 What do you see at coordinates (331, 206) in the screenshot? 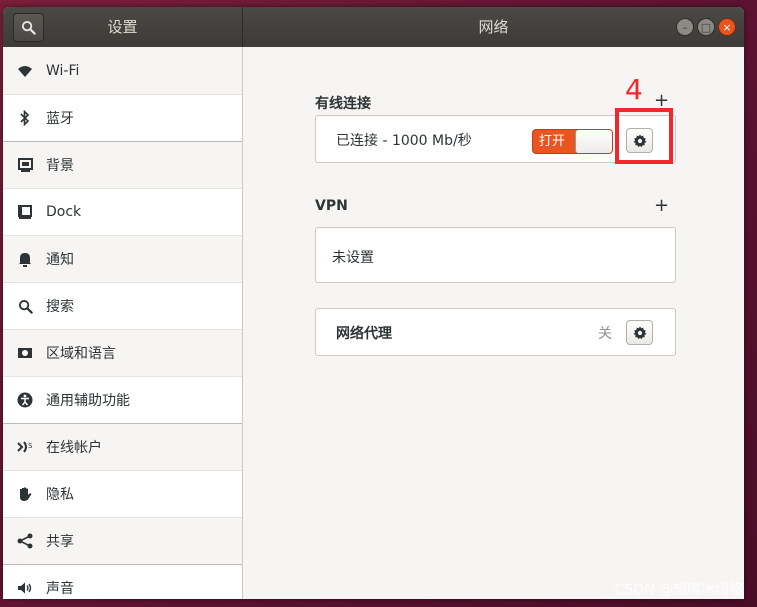
I see `vpn-section-title: VPN` at bounding box center [331, 206].